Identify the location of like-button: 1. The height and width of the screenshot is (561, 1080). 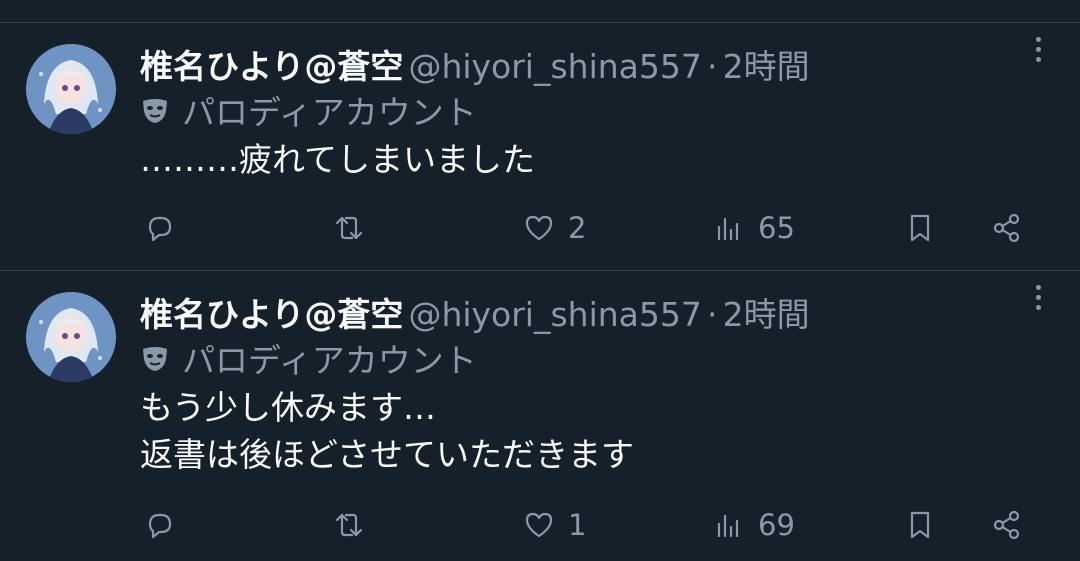
(554, 525).